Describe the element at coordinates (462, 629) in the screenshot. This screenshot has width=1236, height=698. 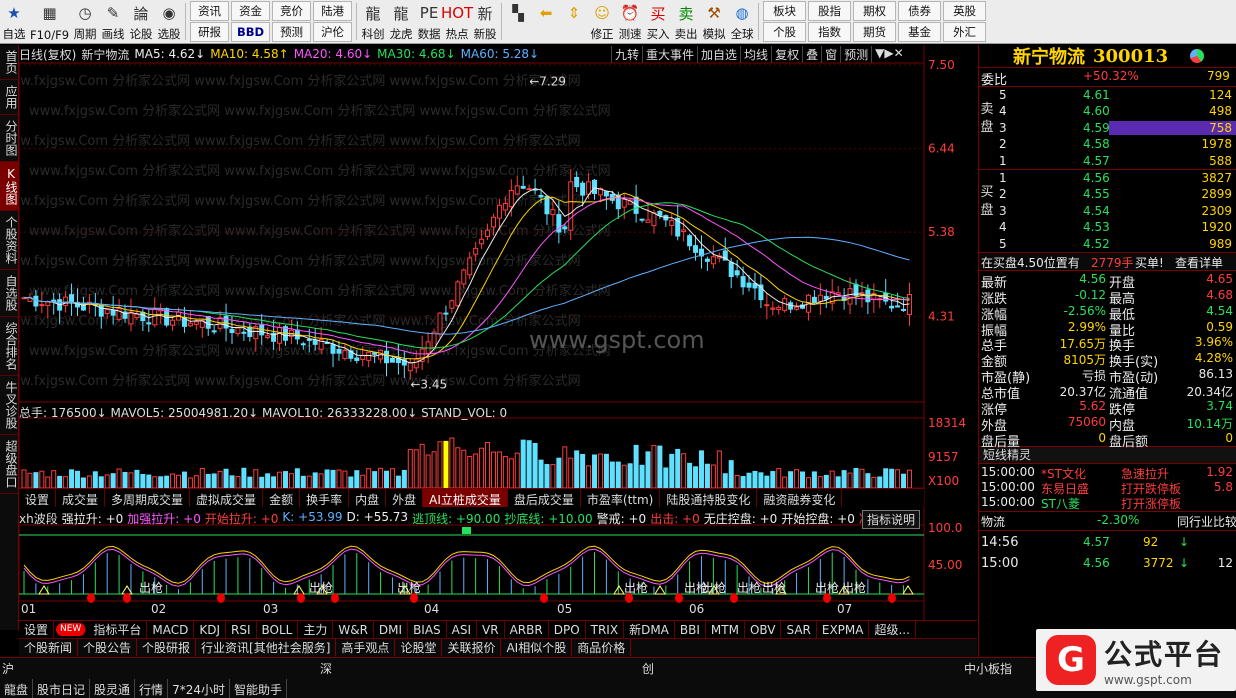
I see `indicator-platform-tab: ASI` at that location.